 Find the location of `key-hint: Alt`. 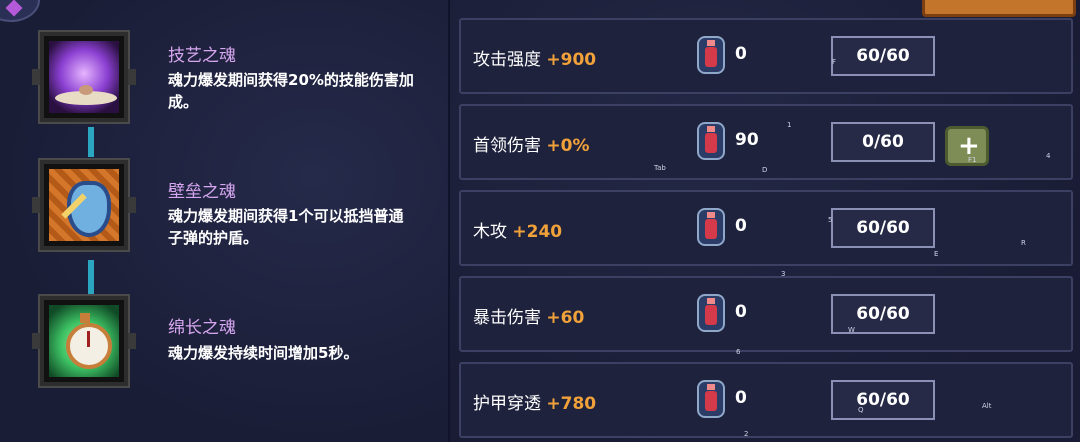

key-hint: Alt is located at coordinates (987, 406).